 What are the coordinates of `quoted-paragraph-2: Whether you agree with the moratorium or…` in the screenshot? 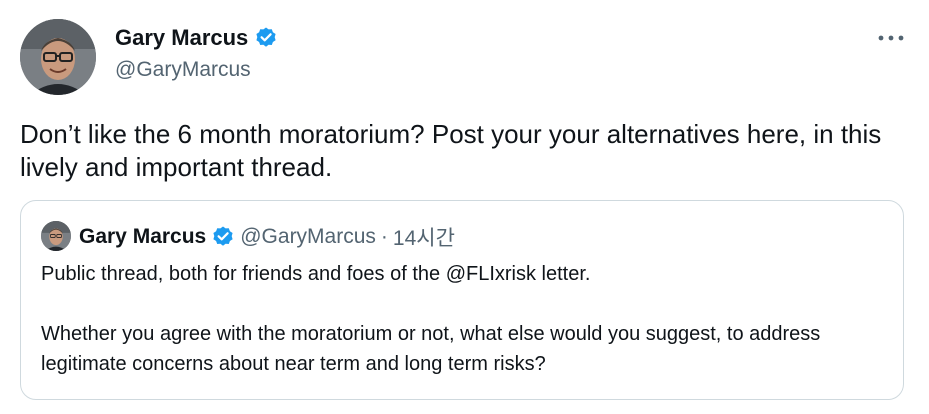 It's located at (431, 349).